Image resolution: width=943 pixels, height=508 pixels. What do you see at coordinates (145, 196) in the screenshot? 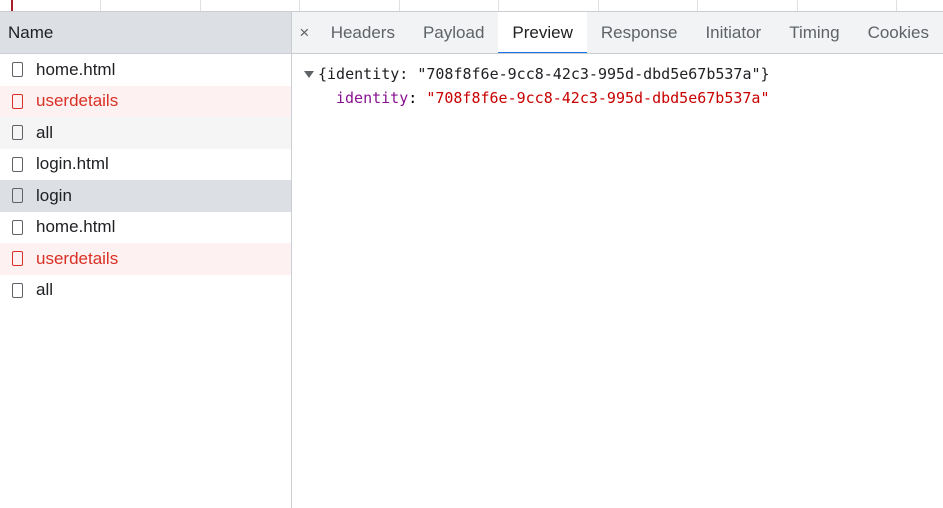
I see `request-row-selected: login` at bounding box center [145, 196].